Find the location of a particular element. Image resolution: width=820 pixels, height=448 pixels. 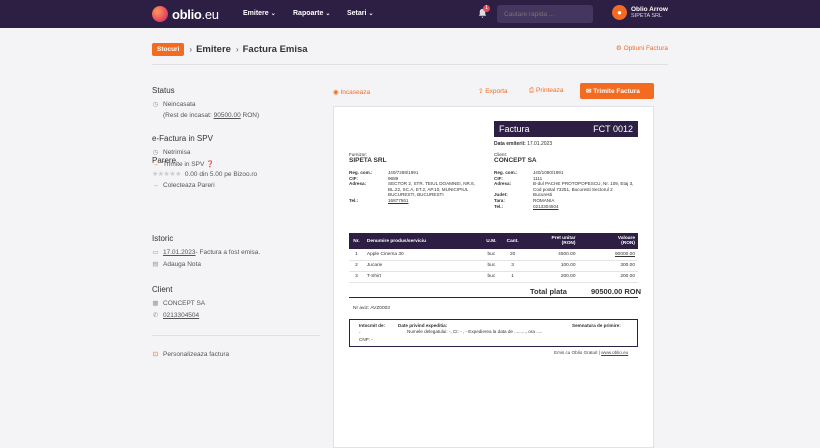

istoric-title: Istoric is located at coordinates (163, 238).